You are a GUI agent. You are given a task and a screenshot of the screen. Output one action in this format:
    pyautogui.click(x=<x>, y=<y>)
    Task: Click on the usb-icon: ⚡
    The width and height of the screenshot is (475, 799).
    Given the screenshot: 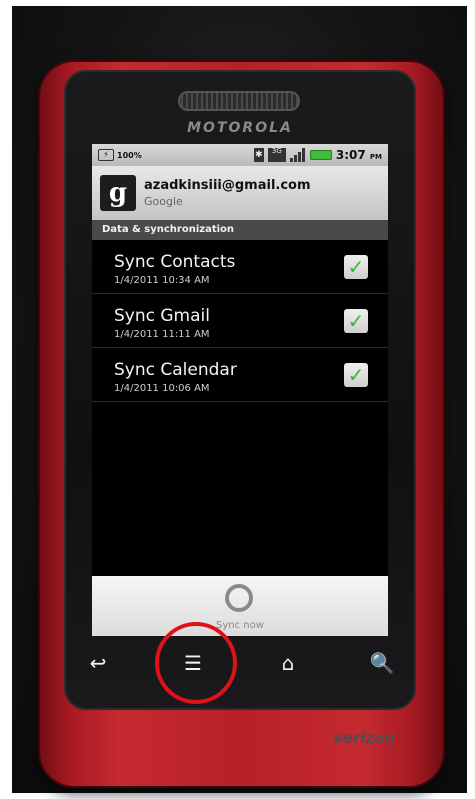 What is the action you would take?
    pyautogui.click(x=106, y=155)
    